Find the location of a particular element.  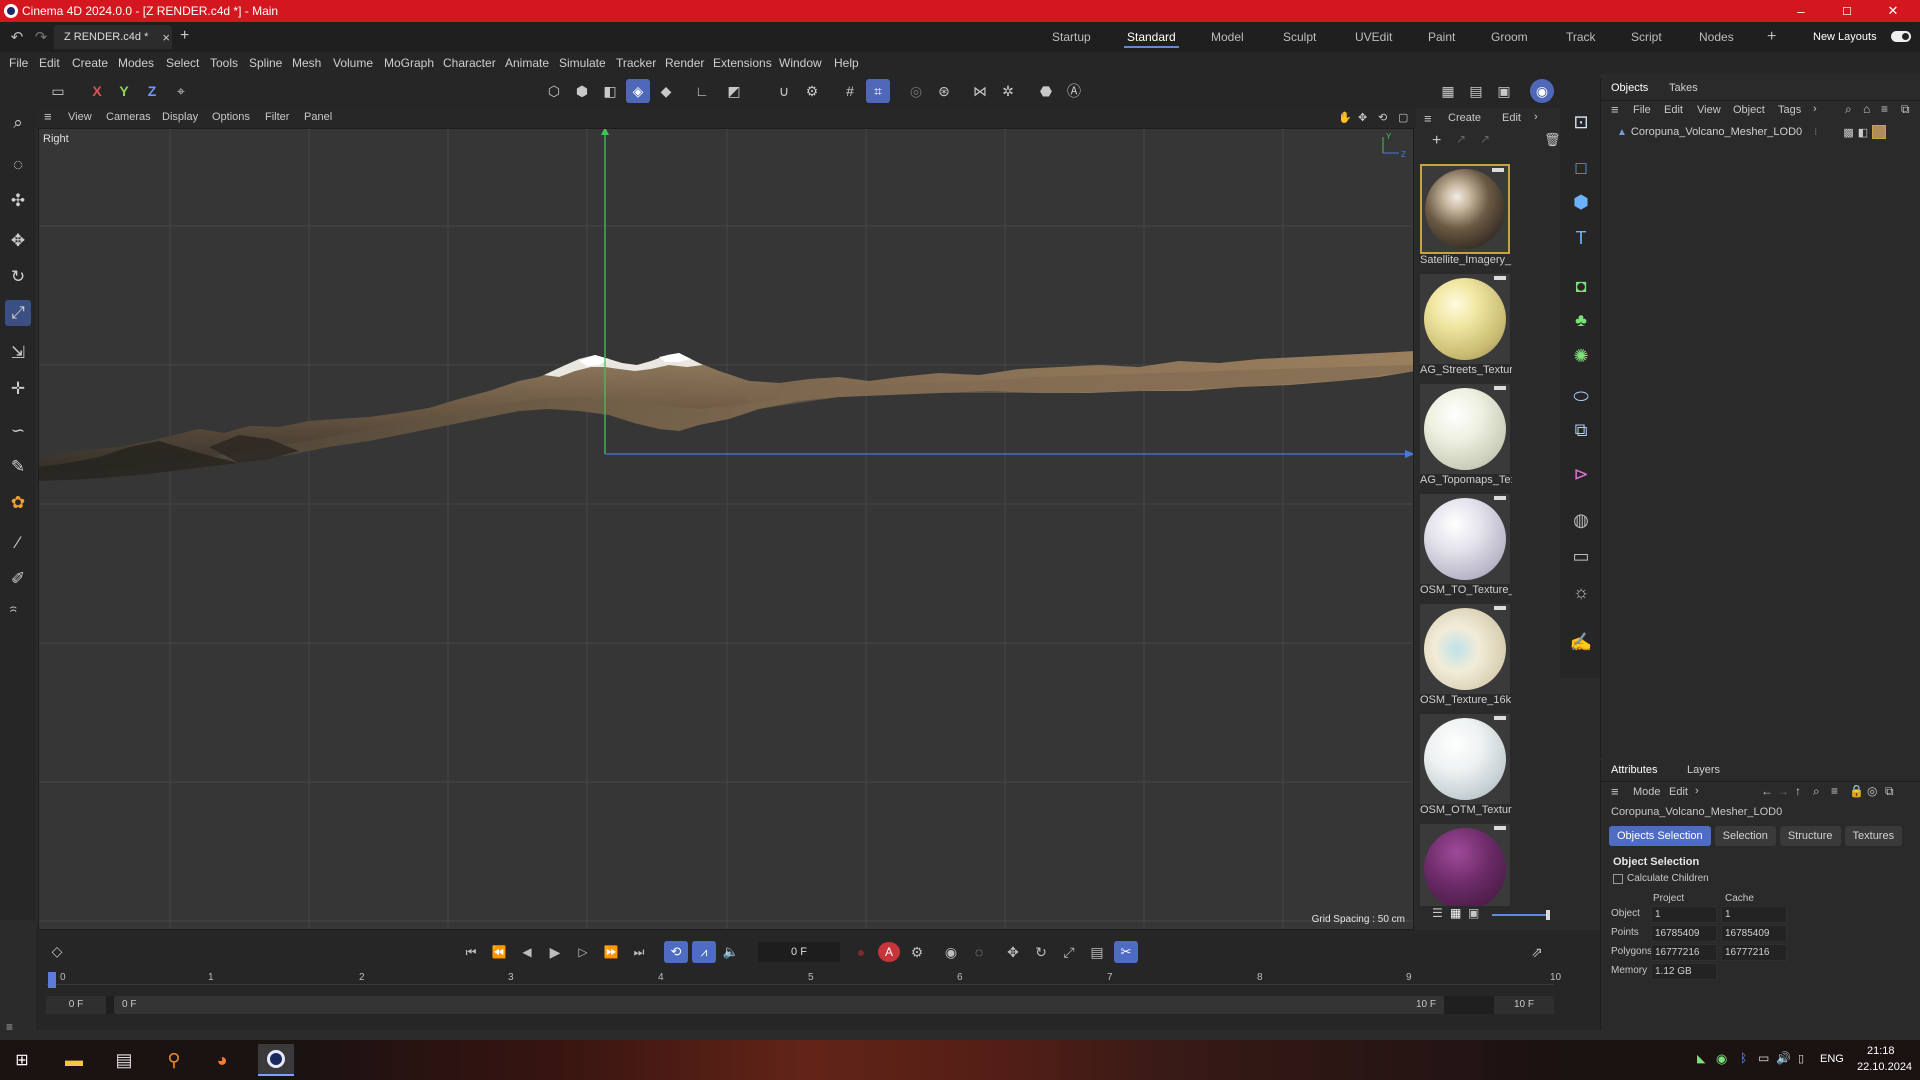

lock-icon: 🔒 is located at coordinates (1856, 791).